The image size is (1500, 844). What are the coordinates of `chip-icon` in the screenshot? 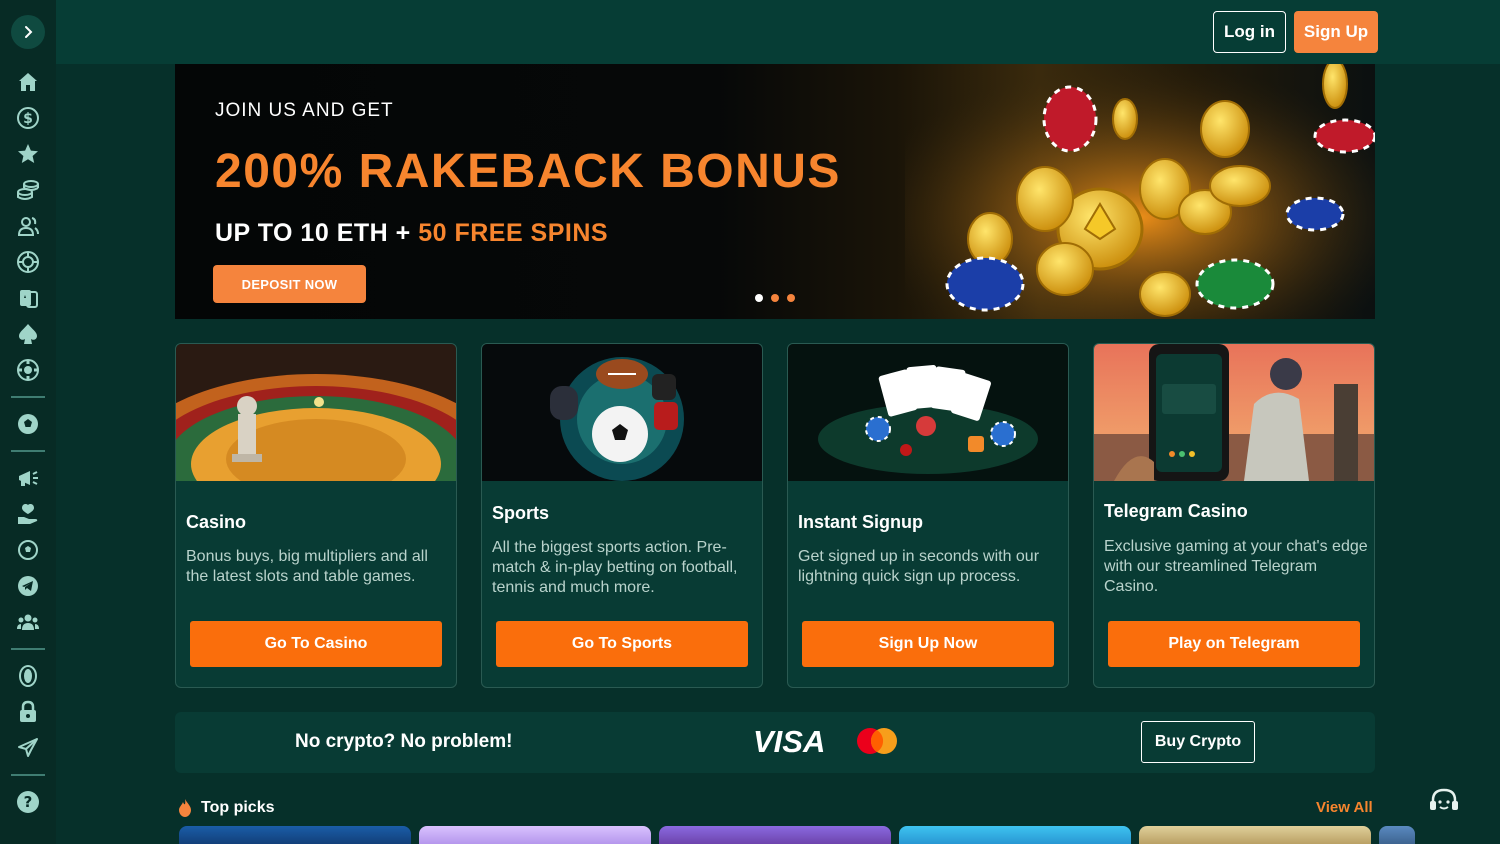 It's located at (28, 370).